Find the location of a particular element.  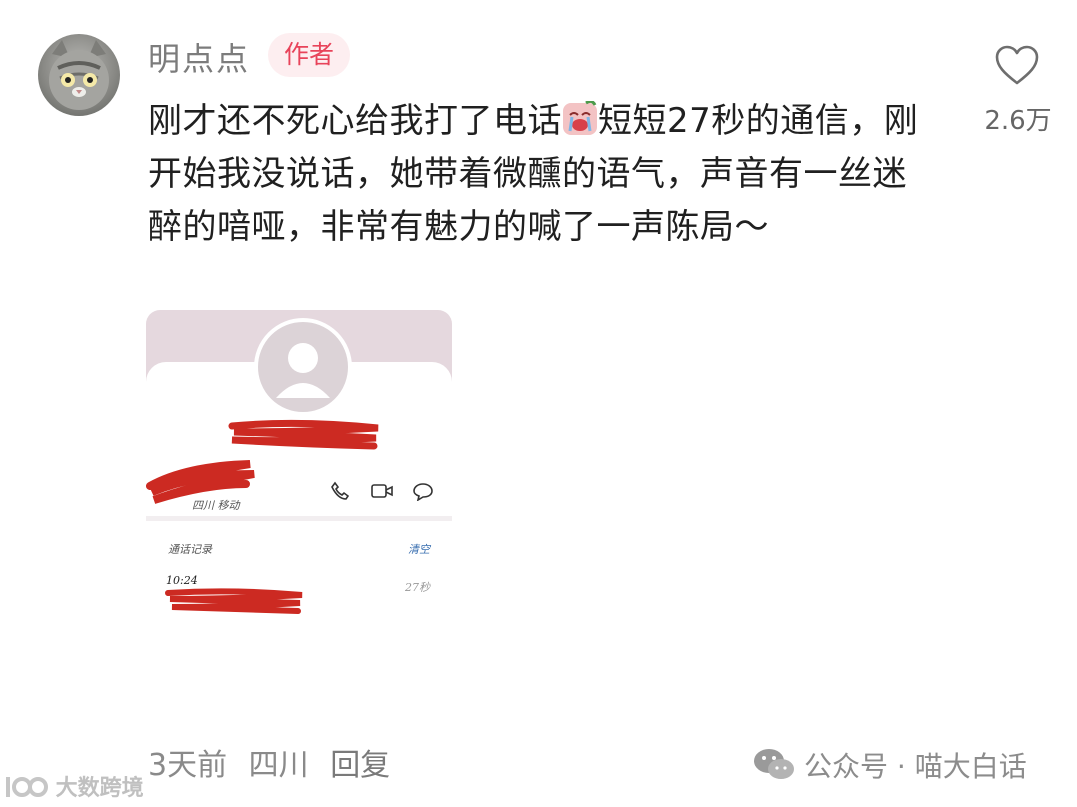

username: 明点点 is located at coordinates (199, 57).